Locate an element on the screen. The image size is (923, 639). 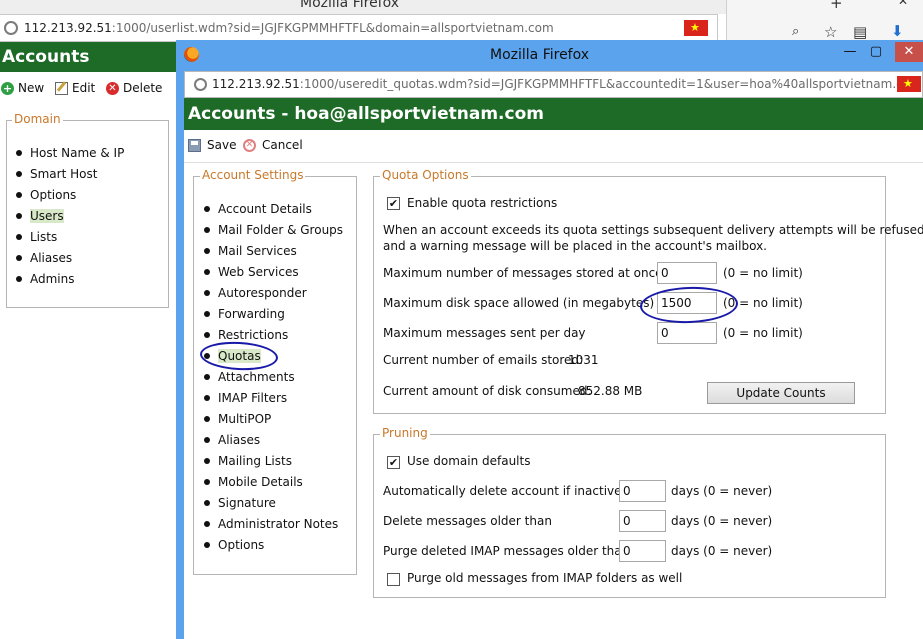
domain-item-label: Admins is located at coordinates (52, 278).